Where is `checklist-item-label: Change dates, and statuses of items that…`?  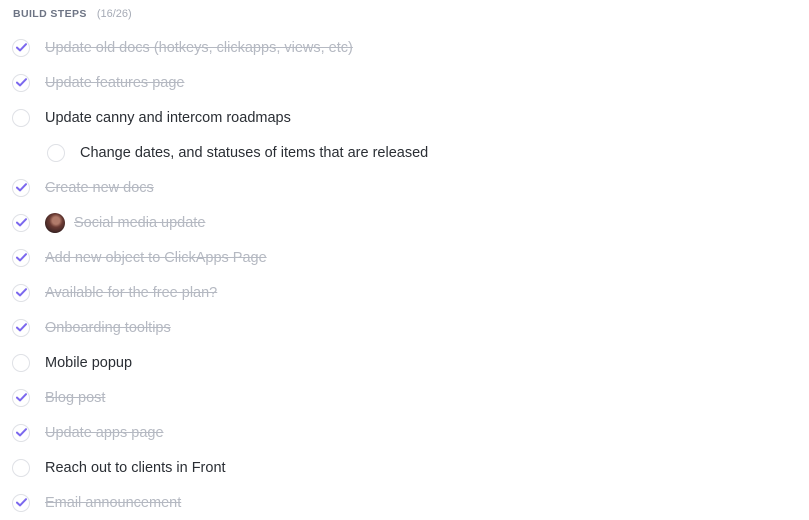
checklist-item-label: Change dates, and statuses of items that… is located at coordinates (254, 153).